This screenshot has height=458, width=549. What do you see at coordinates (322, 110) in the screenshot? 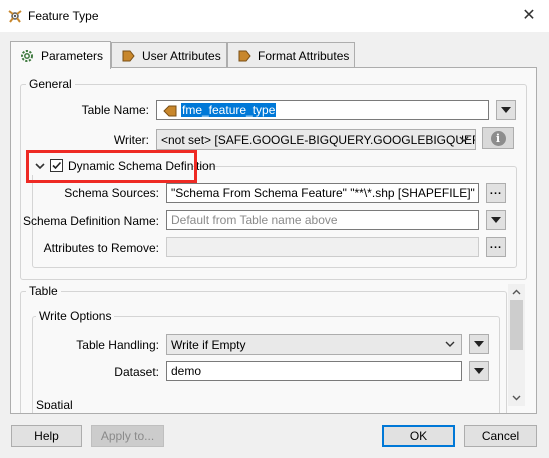
I see `table-name-field: fme_feature_type` at bounding box center [322, 110].